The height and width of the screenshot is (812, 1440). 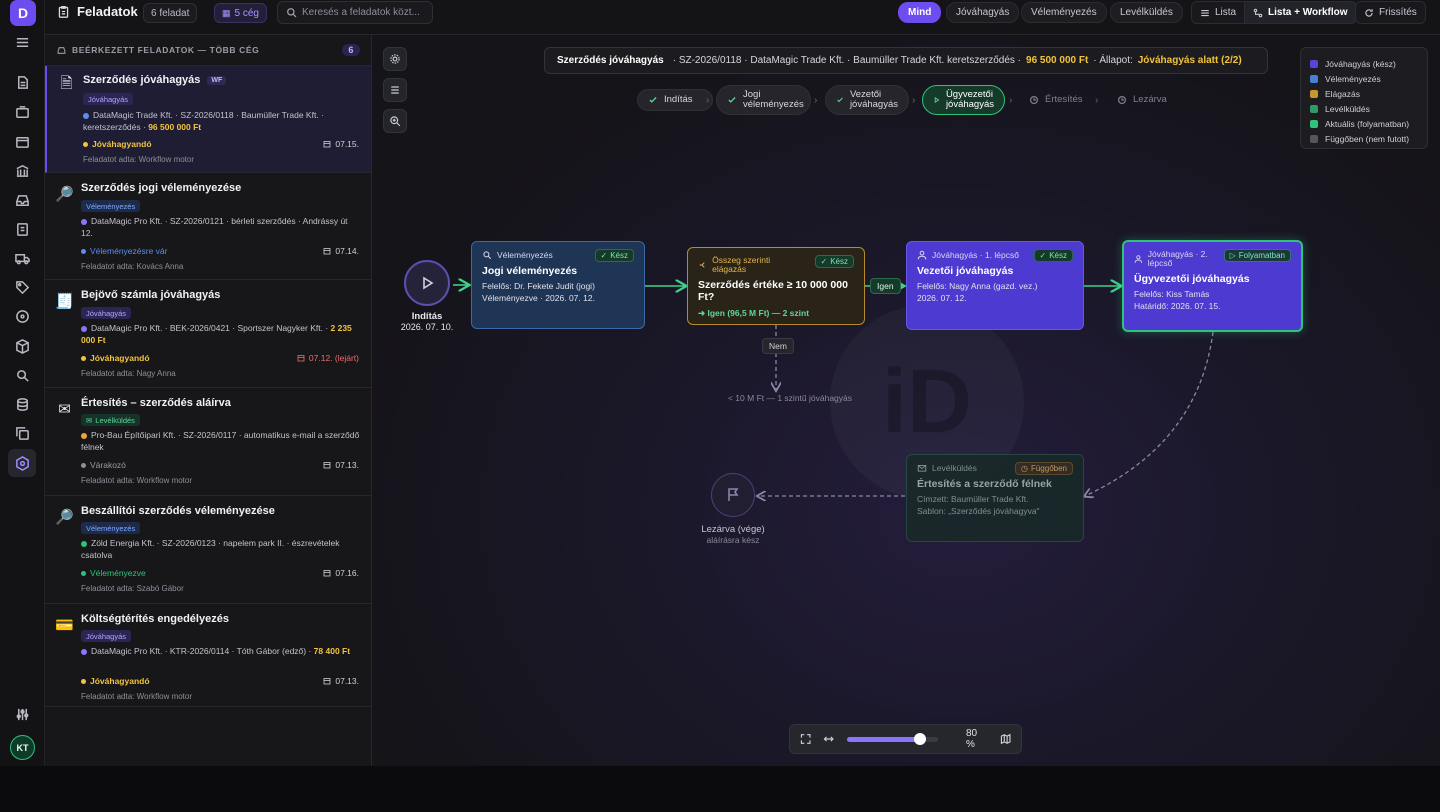 I want to click on edge-label-no: Nem, so click(x=778, y=346).